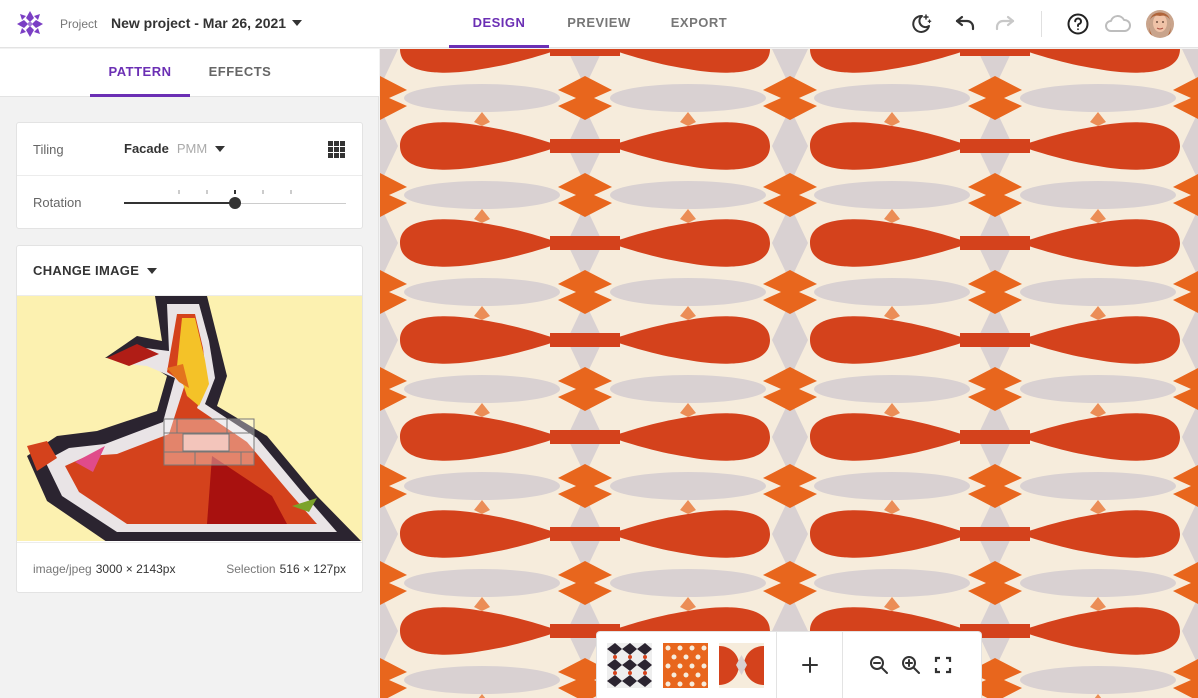  I want to click on tab-pattern: PATTERN, so click(140, 73).